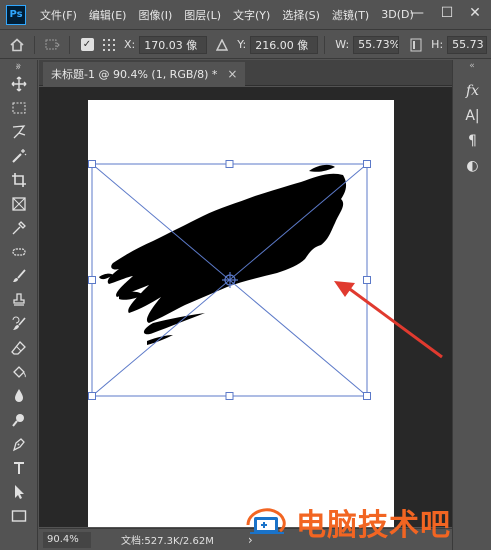  Describe the element at coordinates (471, 305) in the screenshot. I see `right-panel-dock: « fx A| ¶ ◐` at that location.